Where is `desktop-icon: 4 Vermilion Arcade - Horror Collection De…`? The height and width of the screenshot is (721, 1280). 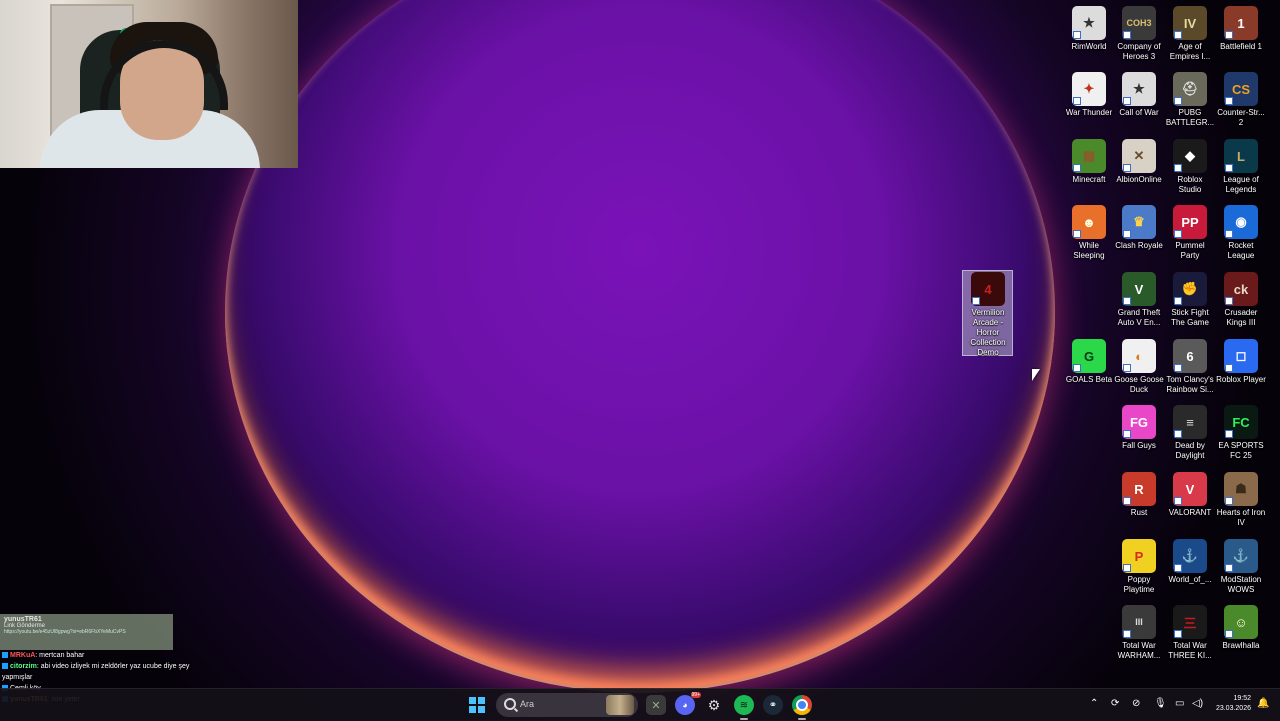
desktop-icon: 4 Vermilion Arcade - Horror Collection De… is located at coordinates (988, 315).